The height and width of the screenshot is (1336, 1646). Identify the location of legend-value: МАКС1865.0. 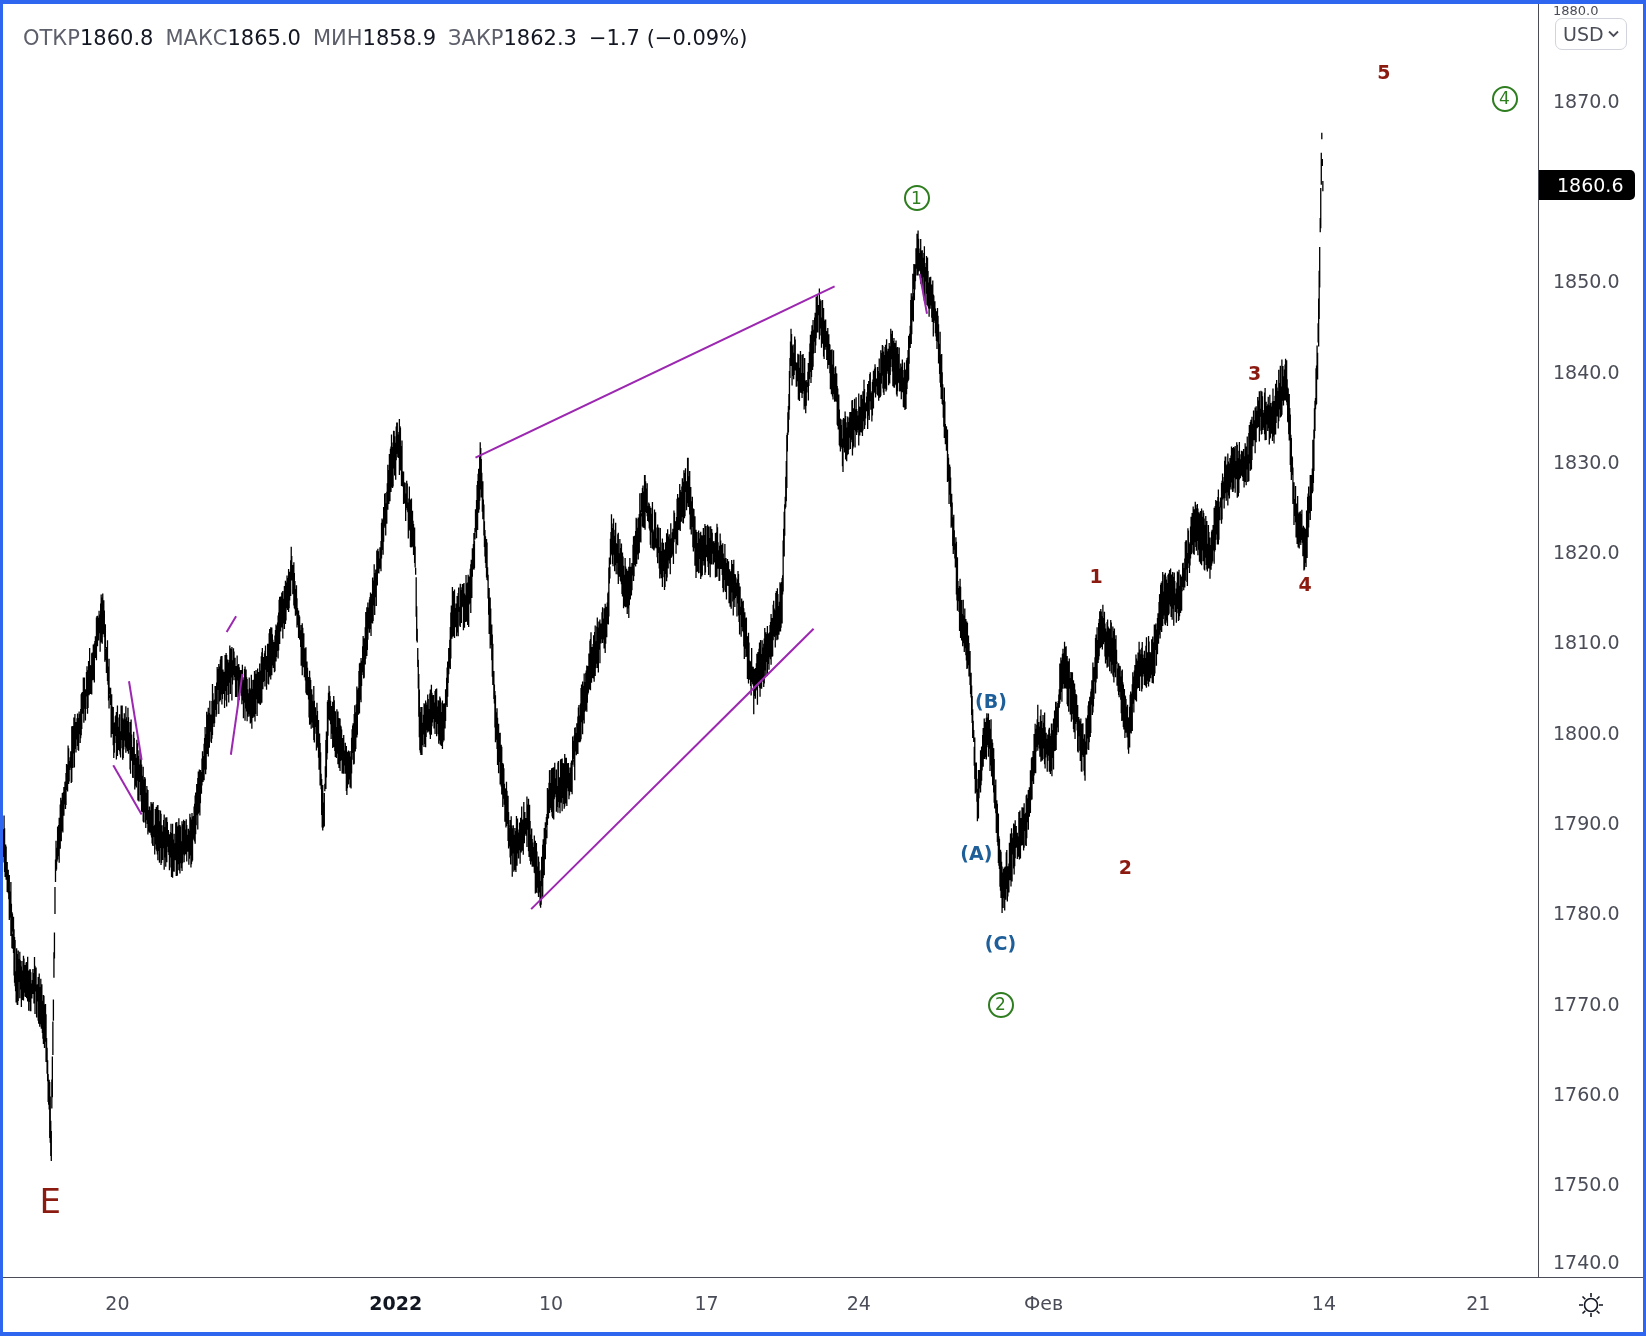
(233, 38).